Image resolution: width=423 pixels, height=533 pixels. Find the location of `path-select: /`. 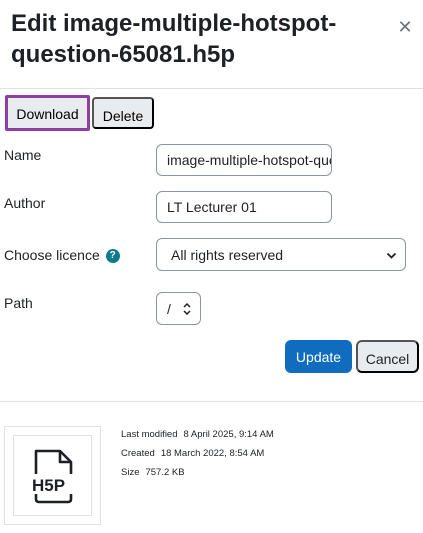

path-select: / is located at coordinates (178, 308).